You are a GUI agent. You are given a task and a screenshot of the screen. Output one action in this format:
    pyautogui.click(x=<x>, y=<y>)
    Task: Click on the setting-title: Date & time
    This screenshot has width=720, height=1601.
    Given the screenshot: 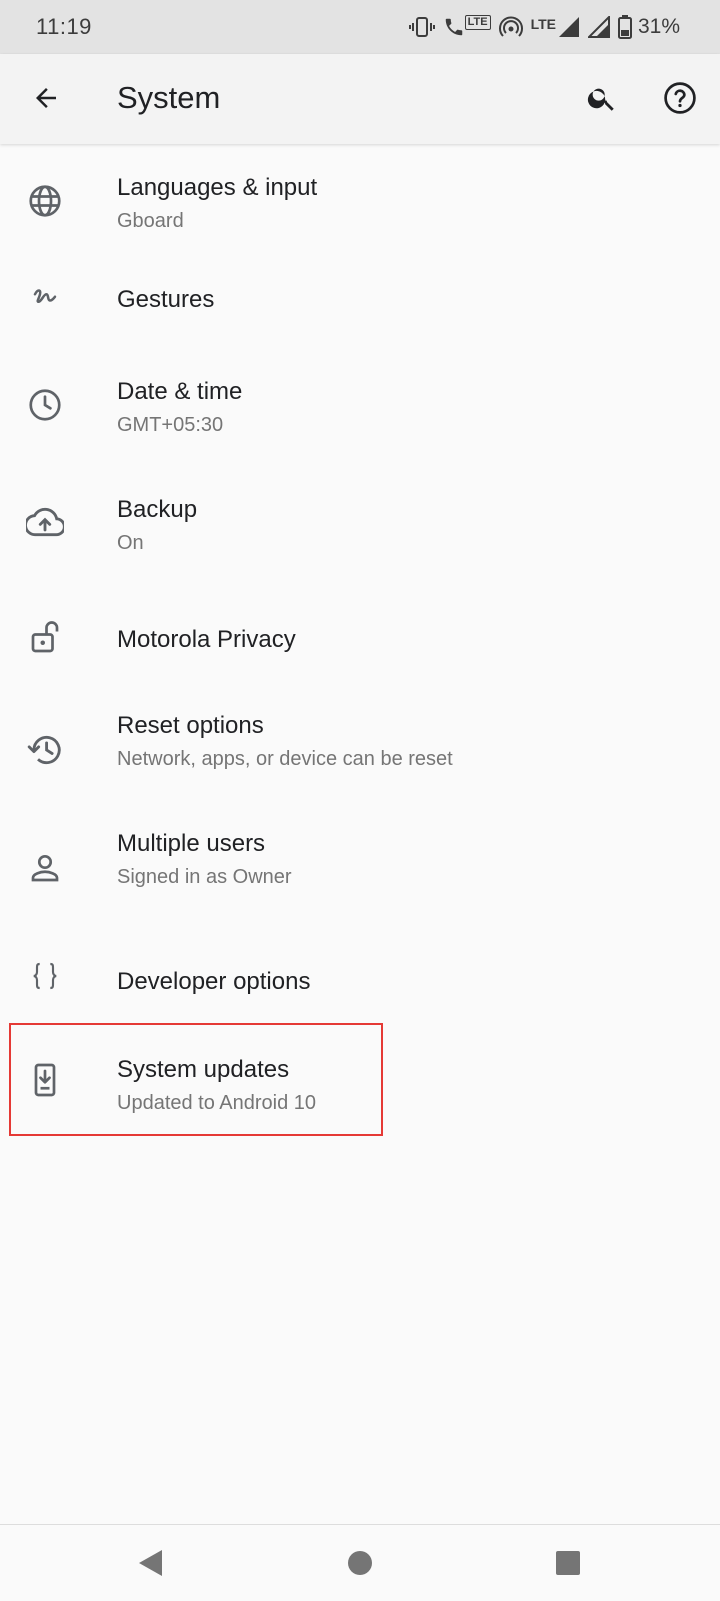 What is the action you would take?
    pyautogui.click(x=180, y=391)
    